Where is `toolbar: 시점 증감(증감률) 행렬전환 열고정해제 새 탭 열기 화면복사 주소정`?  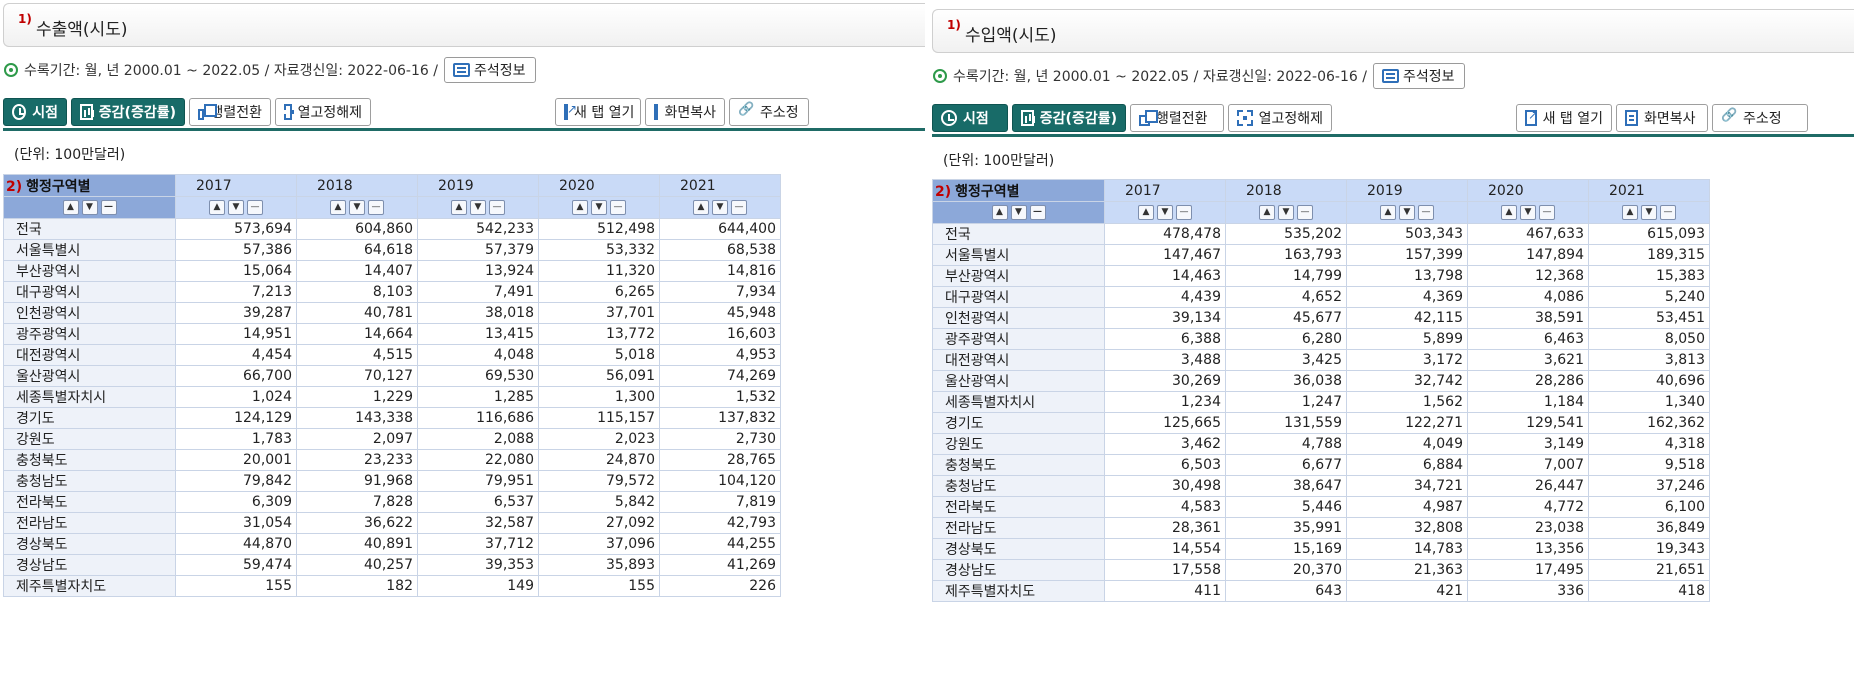
toolbar: 시점 증감(증감률) 행렬전환 열고정해제 새 탭 열기 화면복사 주소정 is located at coordinates (464, 113).